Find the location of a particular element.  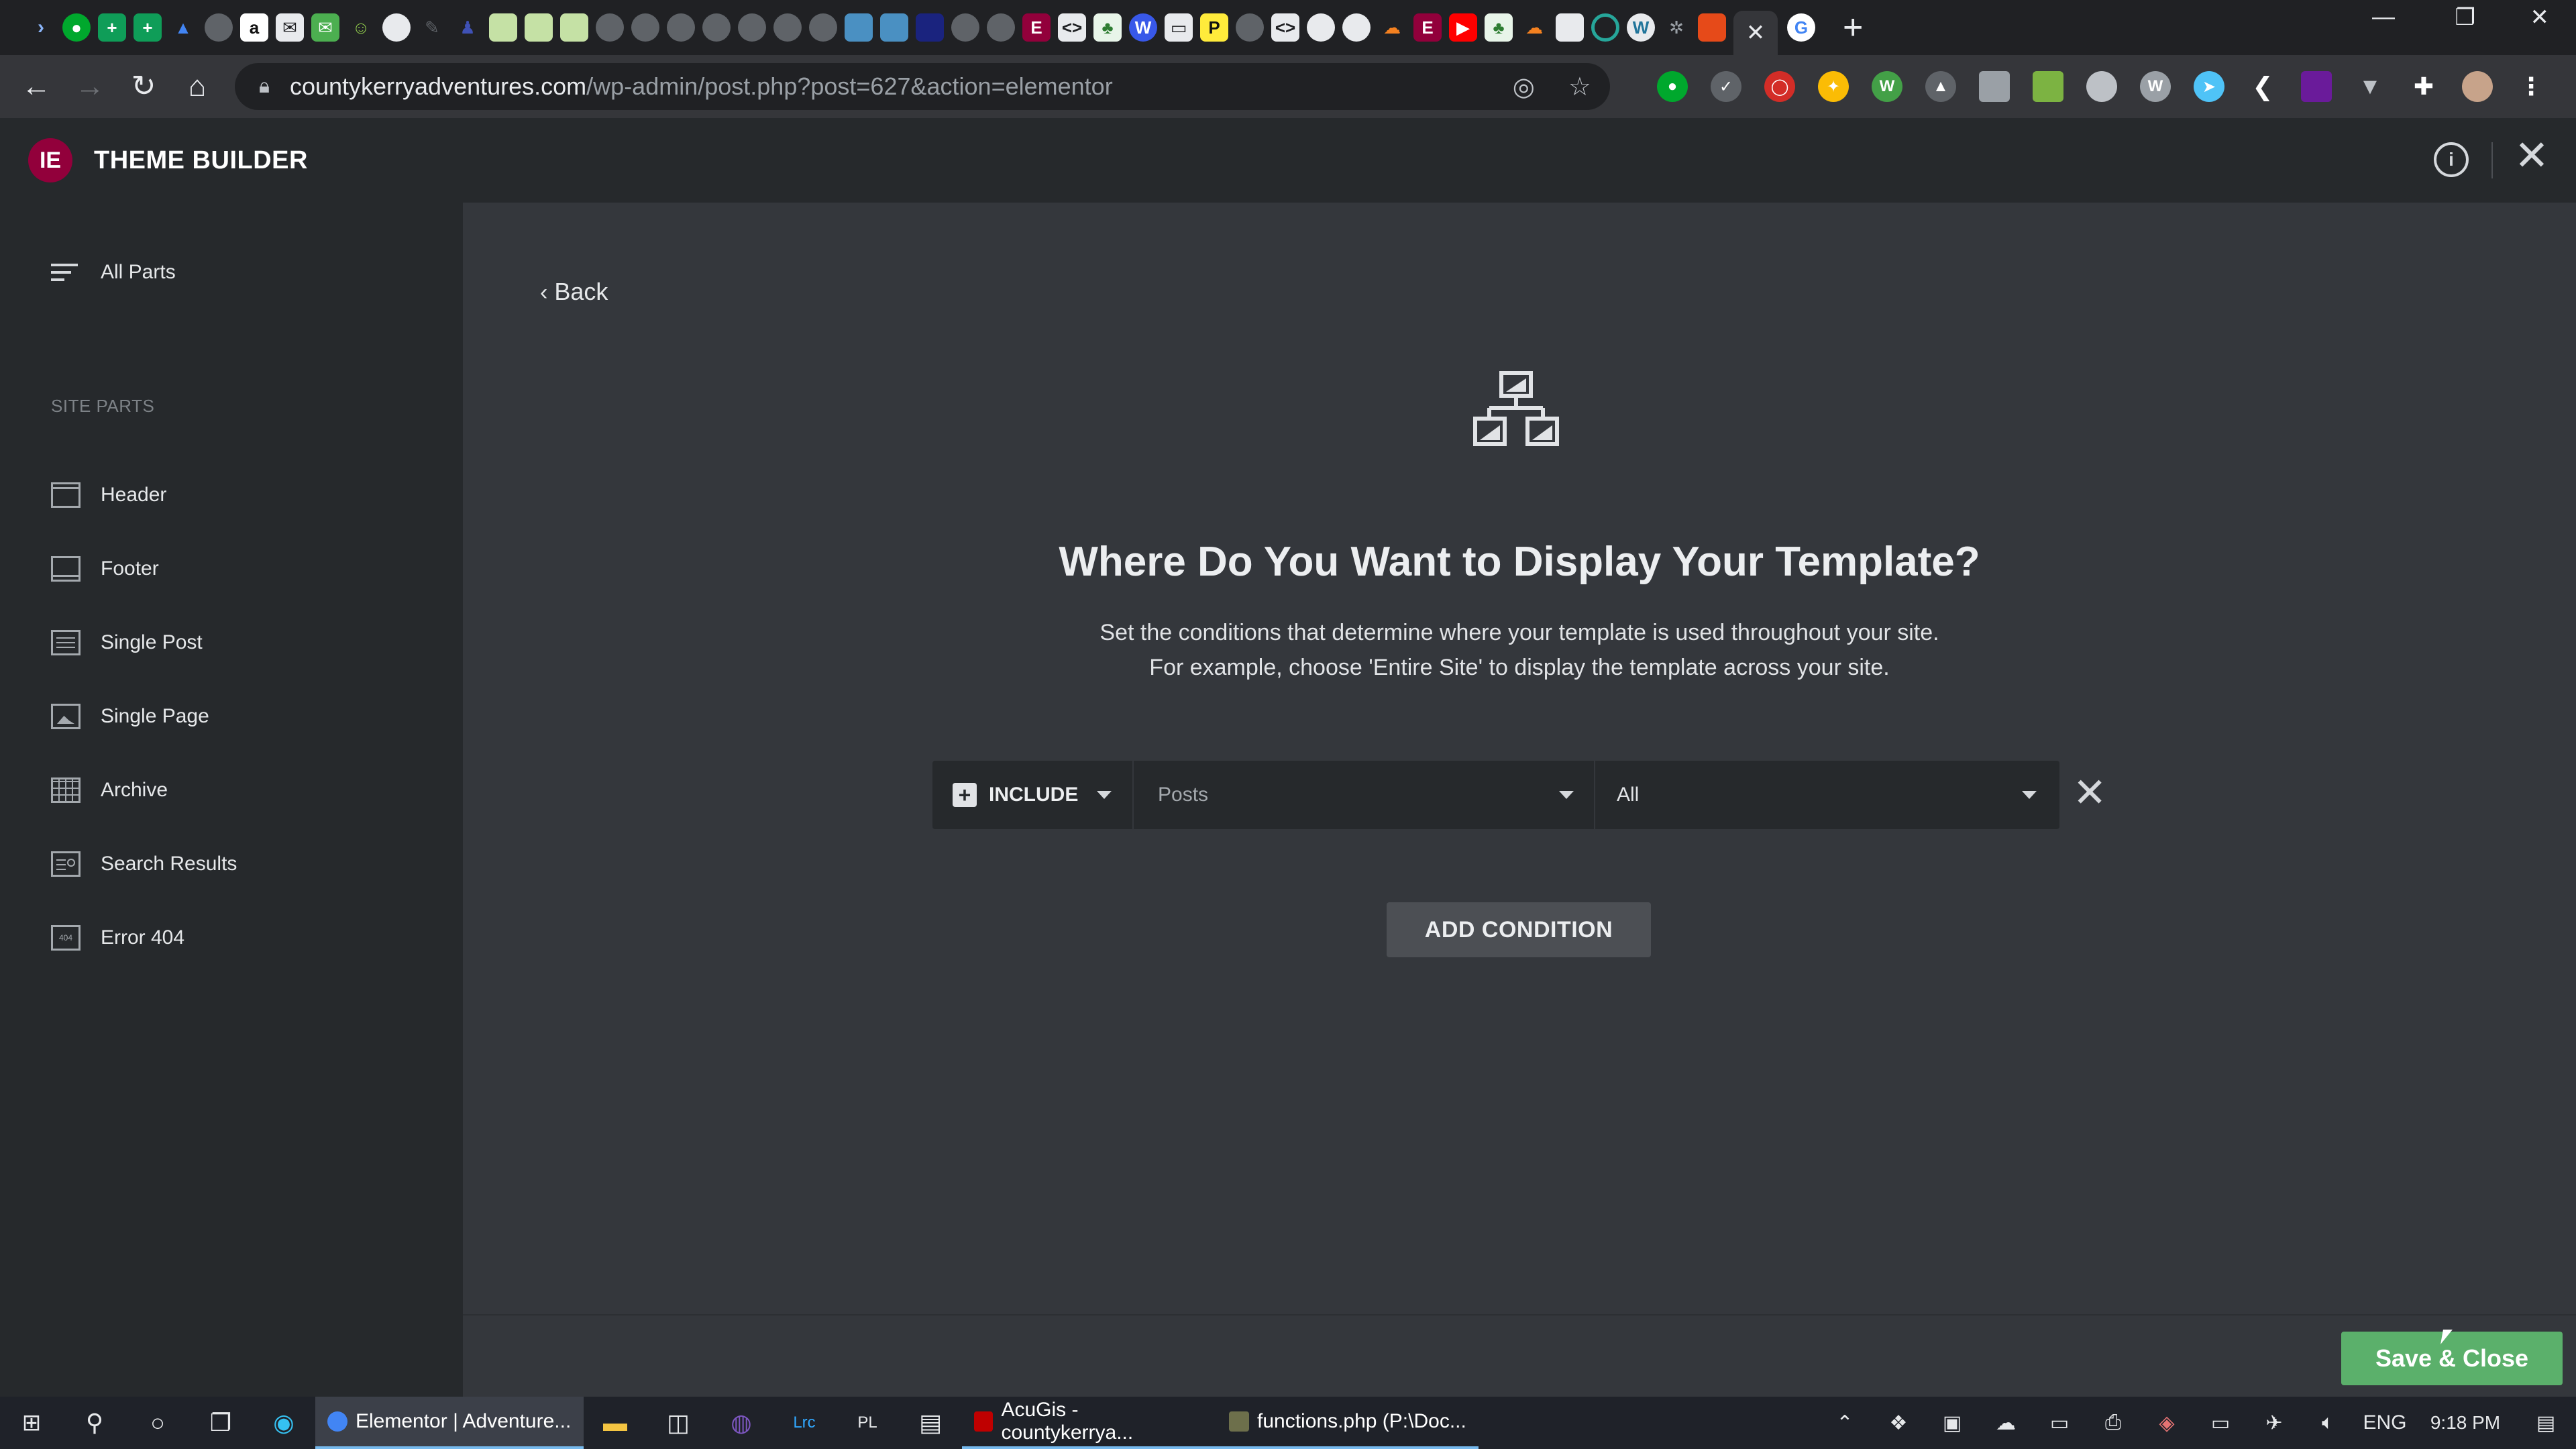

battery-icon: ▭ is located at coordinates (2220, 1423).